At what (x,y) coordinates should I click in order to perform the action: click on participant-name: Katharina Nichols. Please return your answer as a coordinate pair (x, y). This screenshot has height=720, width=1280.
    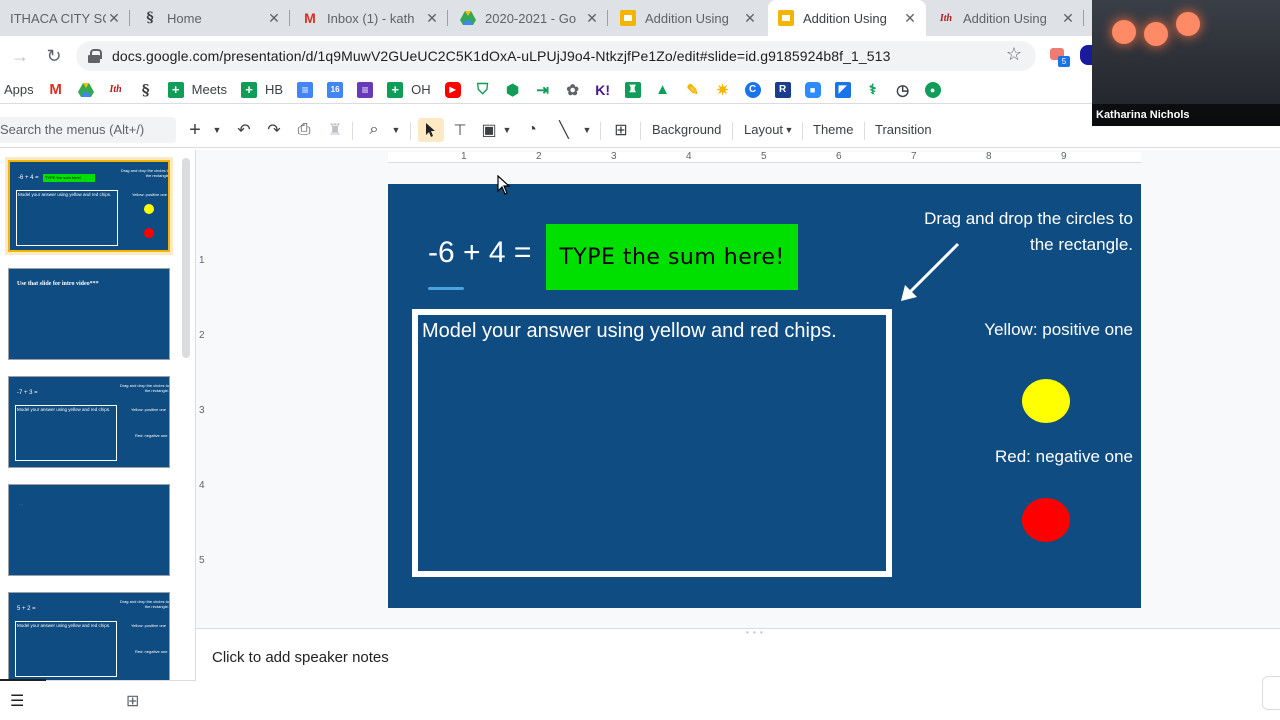
    Looking at the image, I should click on (1186, 115).